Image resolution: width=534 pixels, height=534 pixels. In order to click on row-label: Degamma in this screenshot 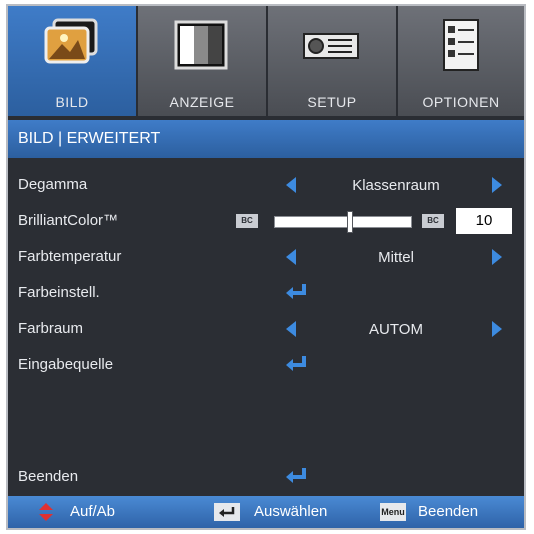, I will do `click(53, 184)`.